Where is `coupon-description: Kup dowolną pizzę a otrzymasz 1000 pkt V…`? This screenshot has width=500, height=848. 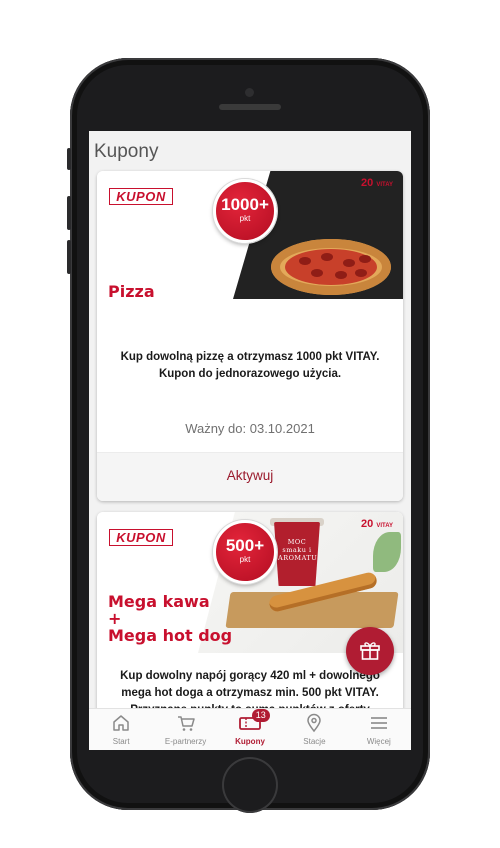 coupon-description: Kup dowolną pizzę a otrzymasz 1000 pkt V… is located at coordinates (250, 365).